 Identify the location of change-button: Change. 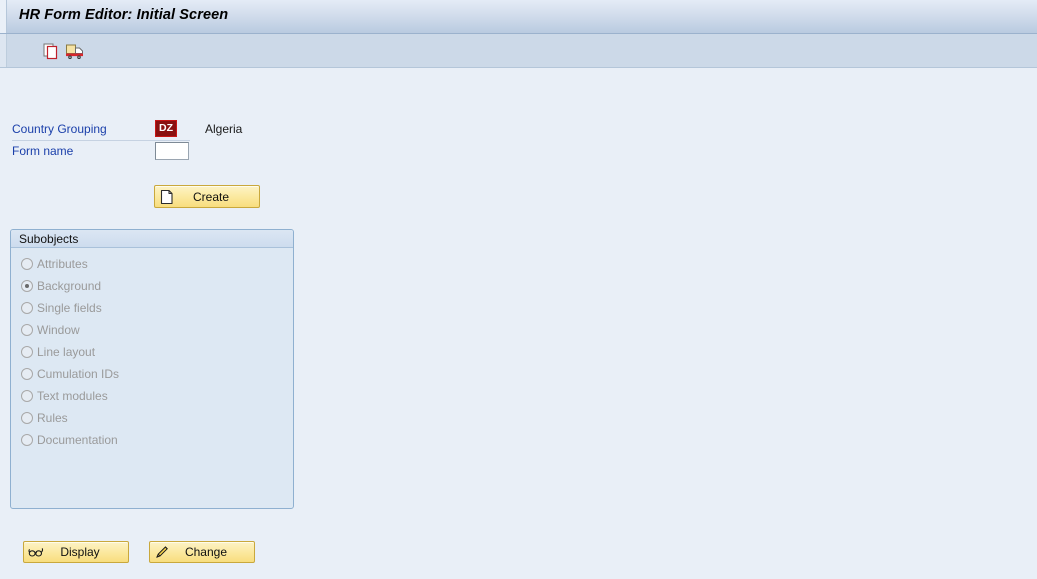
(202, 552).